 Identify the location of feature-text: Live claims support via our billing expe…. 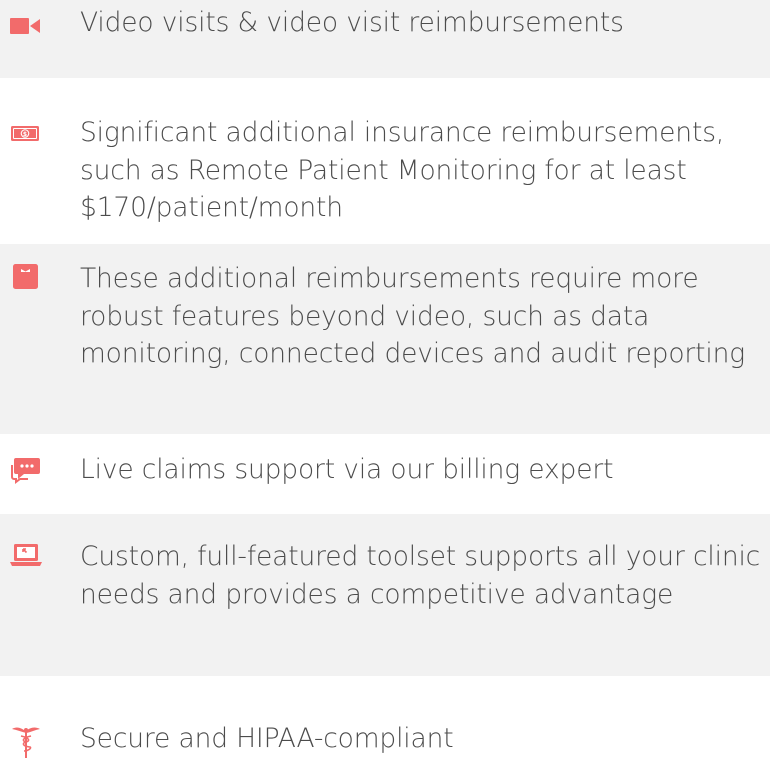
(347, 469).